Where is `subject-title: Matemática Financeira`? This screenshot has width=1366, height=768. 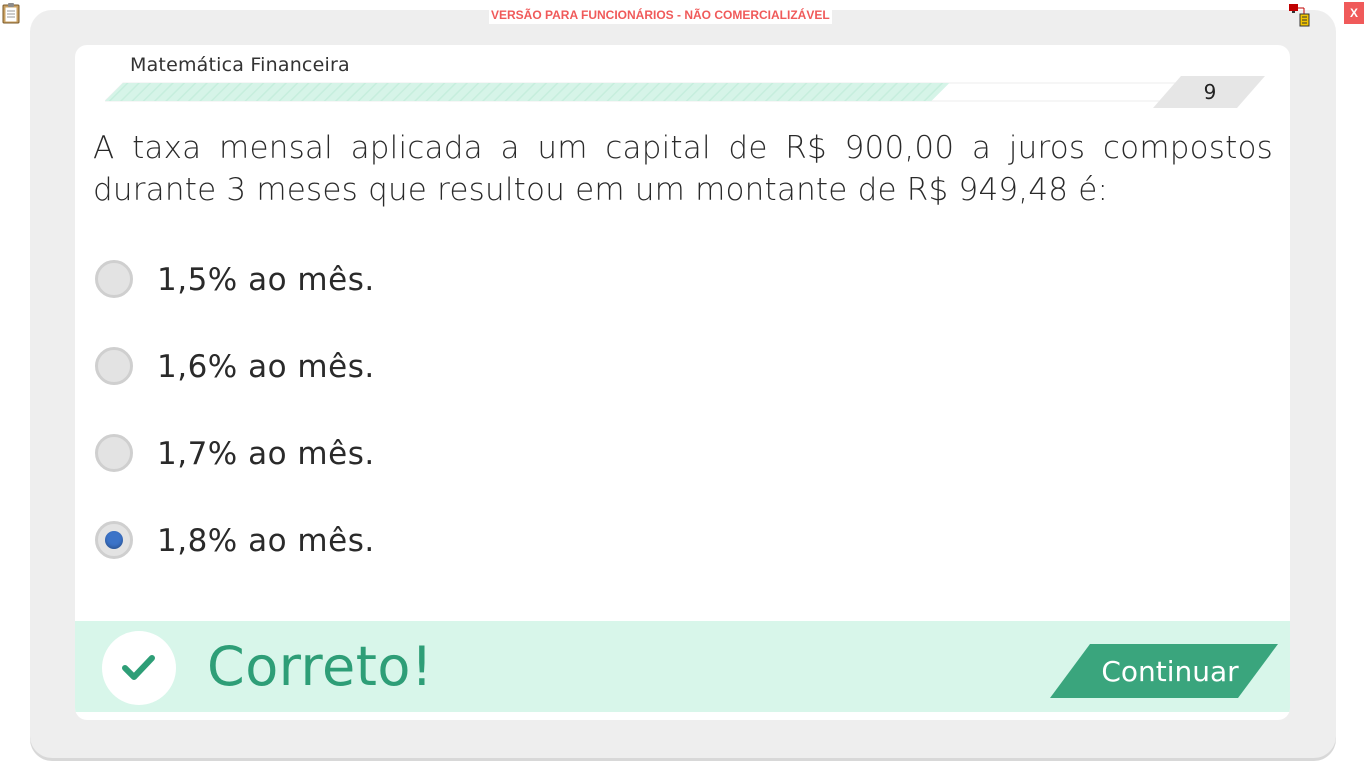 subject-title: Matemática Financeira is located at coordinates (240, 65).